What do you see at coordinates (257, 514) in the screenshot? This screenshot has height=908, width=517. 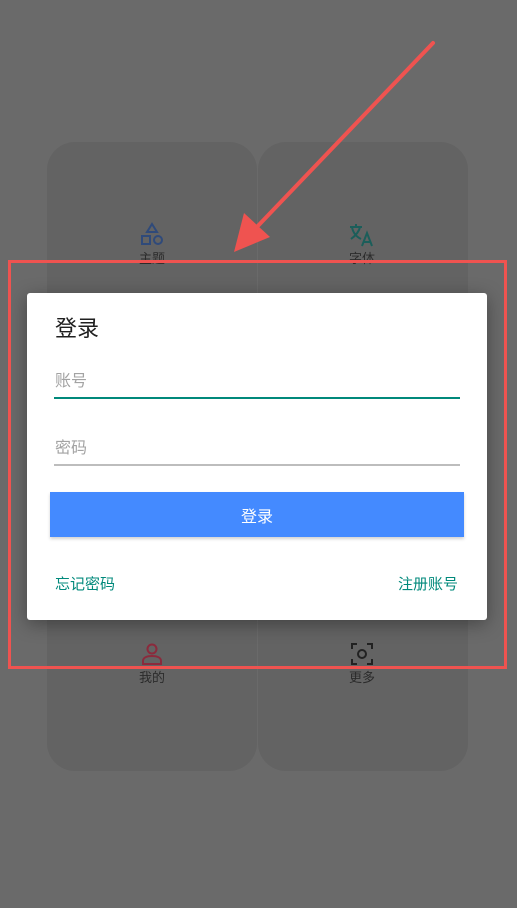 I see `login-button: 登录` at bounding box center [257, 514].